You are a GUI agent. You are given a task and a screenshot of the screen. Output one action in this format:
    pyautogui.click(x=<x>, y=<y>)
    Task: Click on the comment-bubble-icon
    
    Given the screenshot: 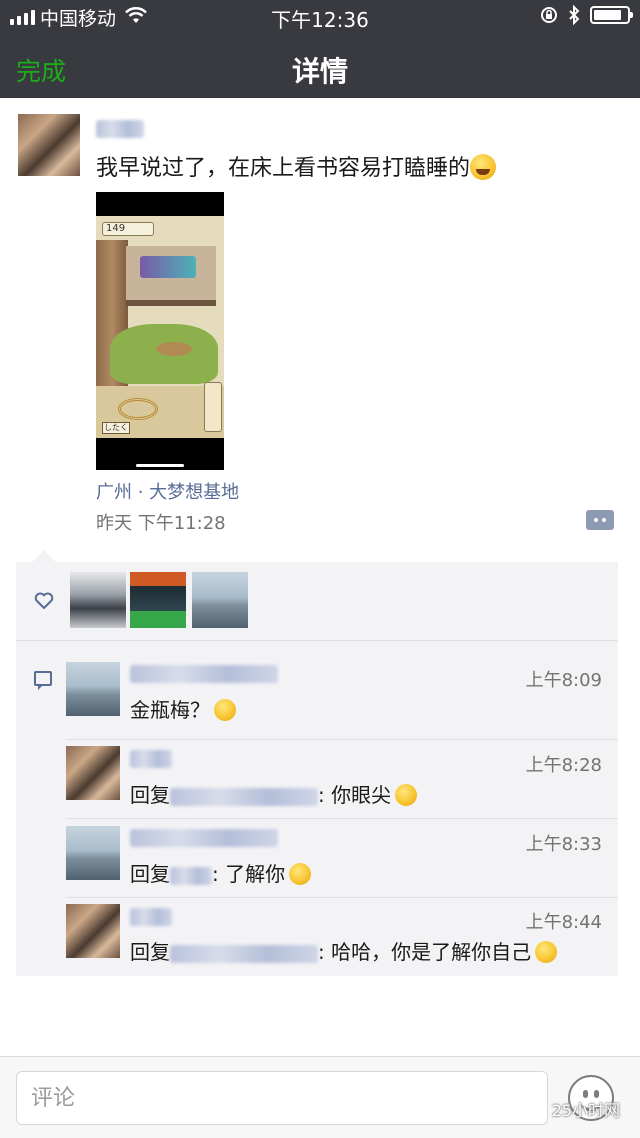 What is the action you would take?
    pyautogui.click(x=43, y=680)
    